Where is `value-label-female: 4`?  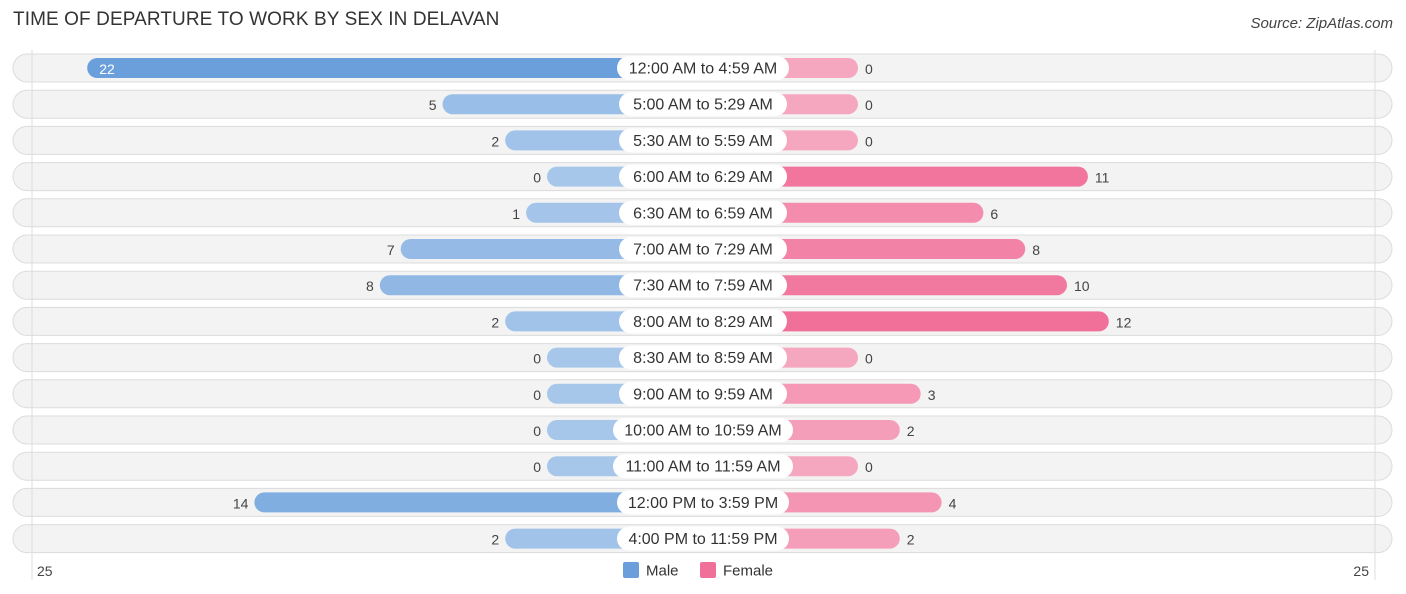 value-label-female: 4 is located at coordinates (953, 503).